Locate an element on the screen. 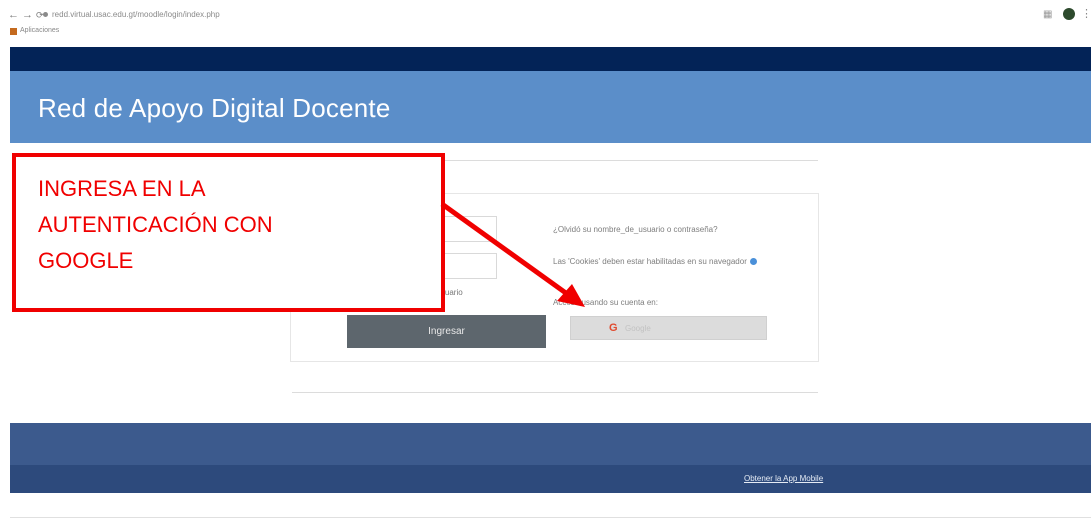 This screenshot has height=521, width=1091. apps-icon is located at coordinates (13, 31).